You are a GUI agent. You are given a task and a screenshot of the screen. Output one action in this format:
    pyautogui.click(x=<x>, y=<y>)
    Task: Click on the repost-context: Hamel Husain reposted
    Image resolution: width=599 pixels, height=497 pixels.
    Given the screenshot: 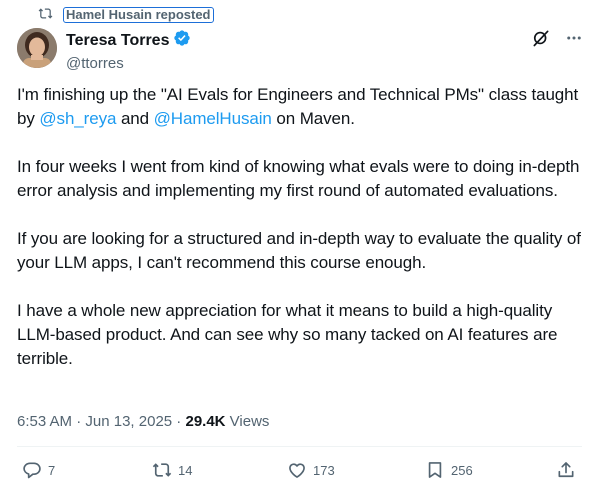 What is the action you would take?
    pyautogui.click(x=126, y=15)
    